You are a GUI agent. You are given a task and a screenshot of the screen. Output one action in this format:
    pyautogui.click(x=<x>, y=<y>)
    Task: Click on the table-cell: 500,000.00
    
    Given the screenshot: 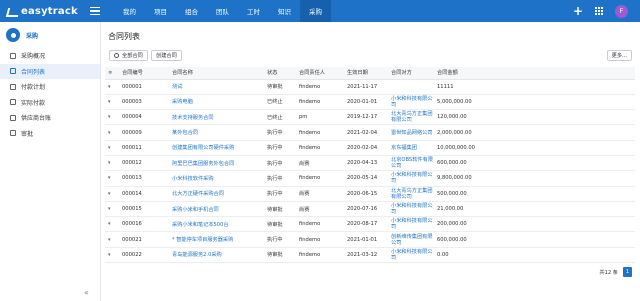 What is the action you would take?
    pyautogui.click(x=534, y=194)
    